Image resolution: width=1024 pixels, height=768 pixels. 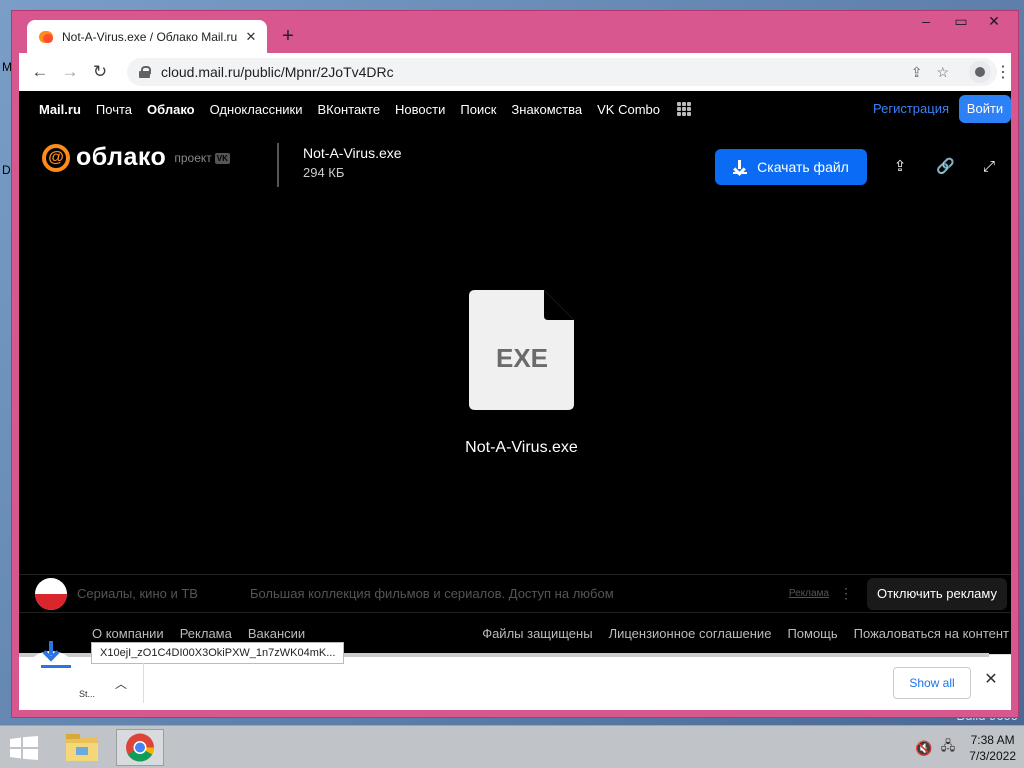 What do you see at coordinates (56, 157) in the screenshot?
I see `at-logo-icon: @` at bounding box center [56, 157].